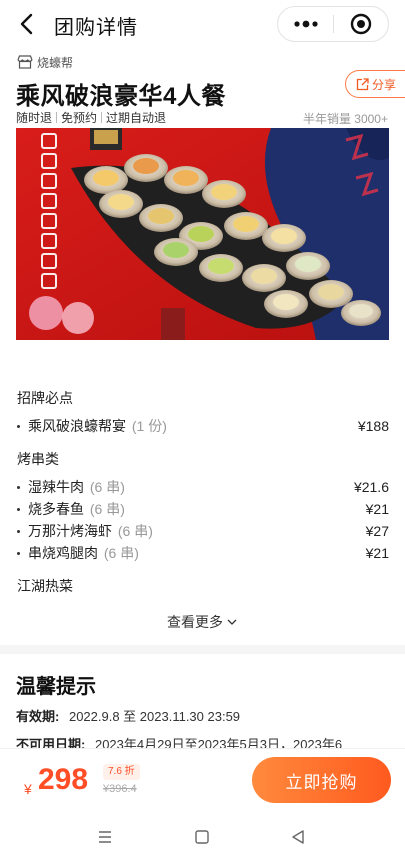 Image resolution: width=405 pixels, height=862 pixels. What do you see at coordinates (63, 553) in the screenshot?
I see `menu-item-name: 串烧鸡腿肉` at bounding box center [63, 553].